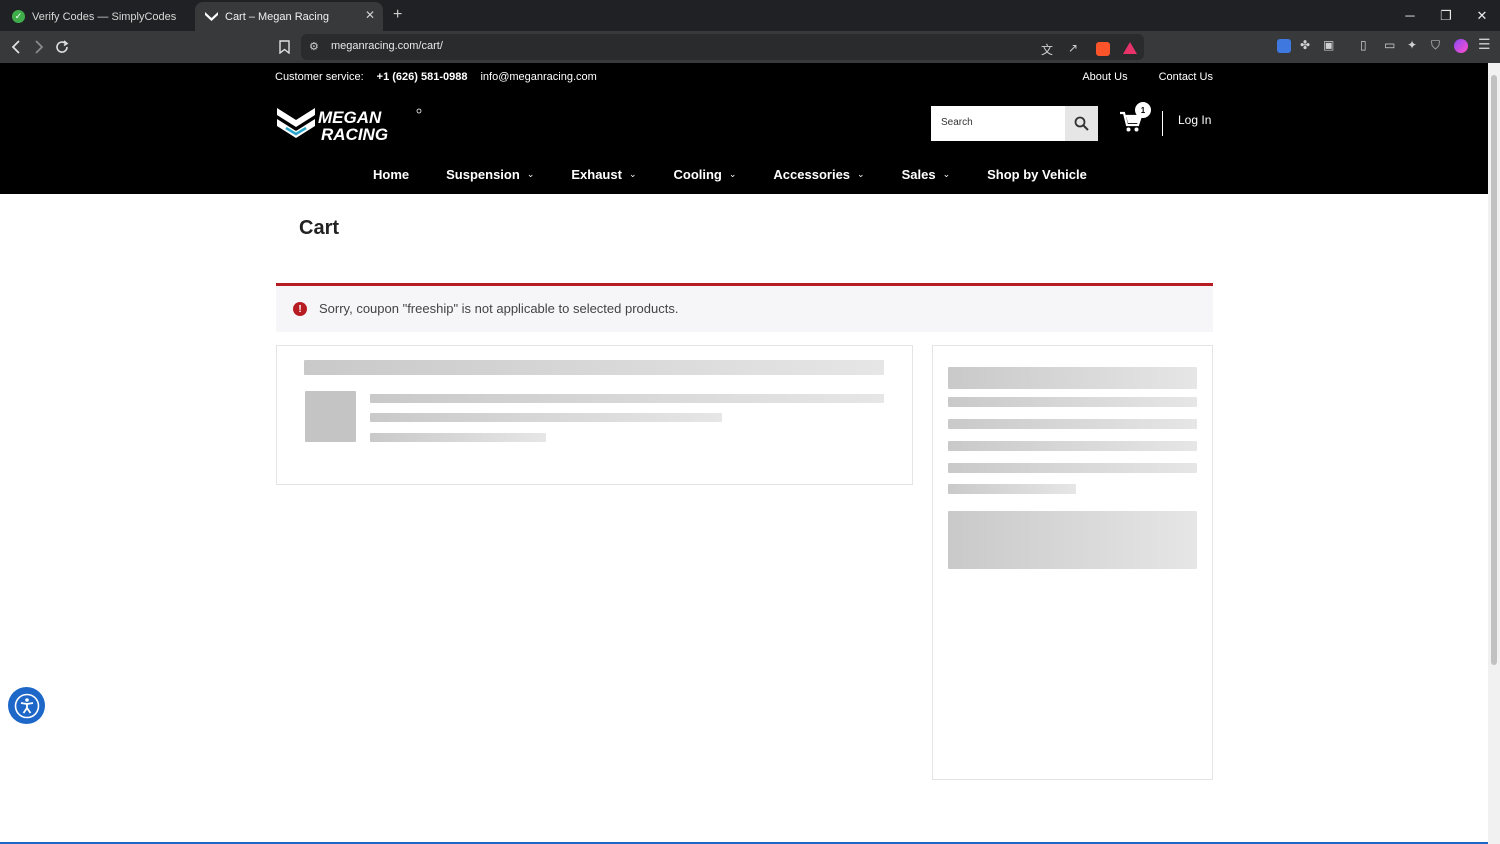 Image resolution: width=1500 pixels, height=844 pixels. Describe the element at coordinates (1328, 45) in the screenshot. I see `screenshot-icon: ▣` at that location.